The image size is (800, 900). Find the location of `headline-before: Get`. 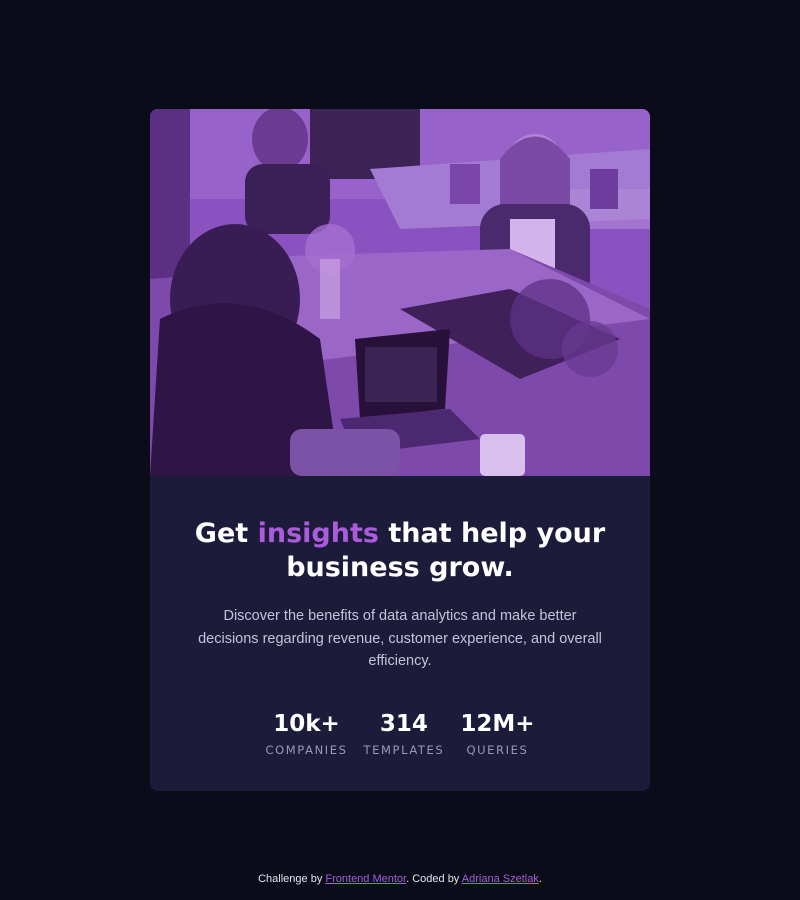

headline-before: Get is located at coordinates (221, 533).